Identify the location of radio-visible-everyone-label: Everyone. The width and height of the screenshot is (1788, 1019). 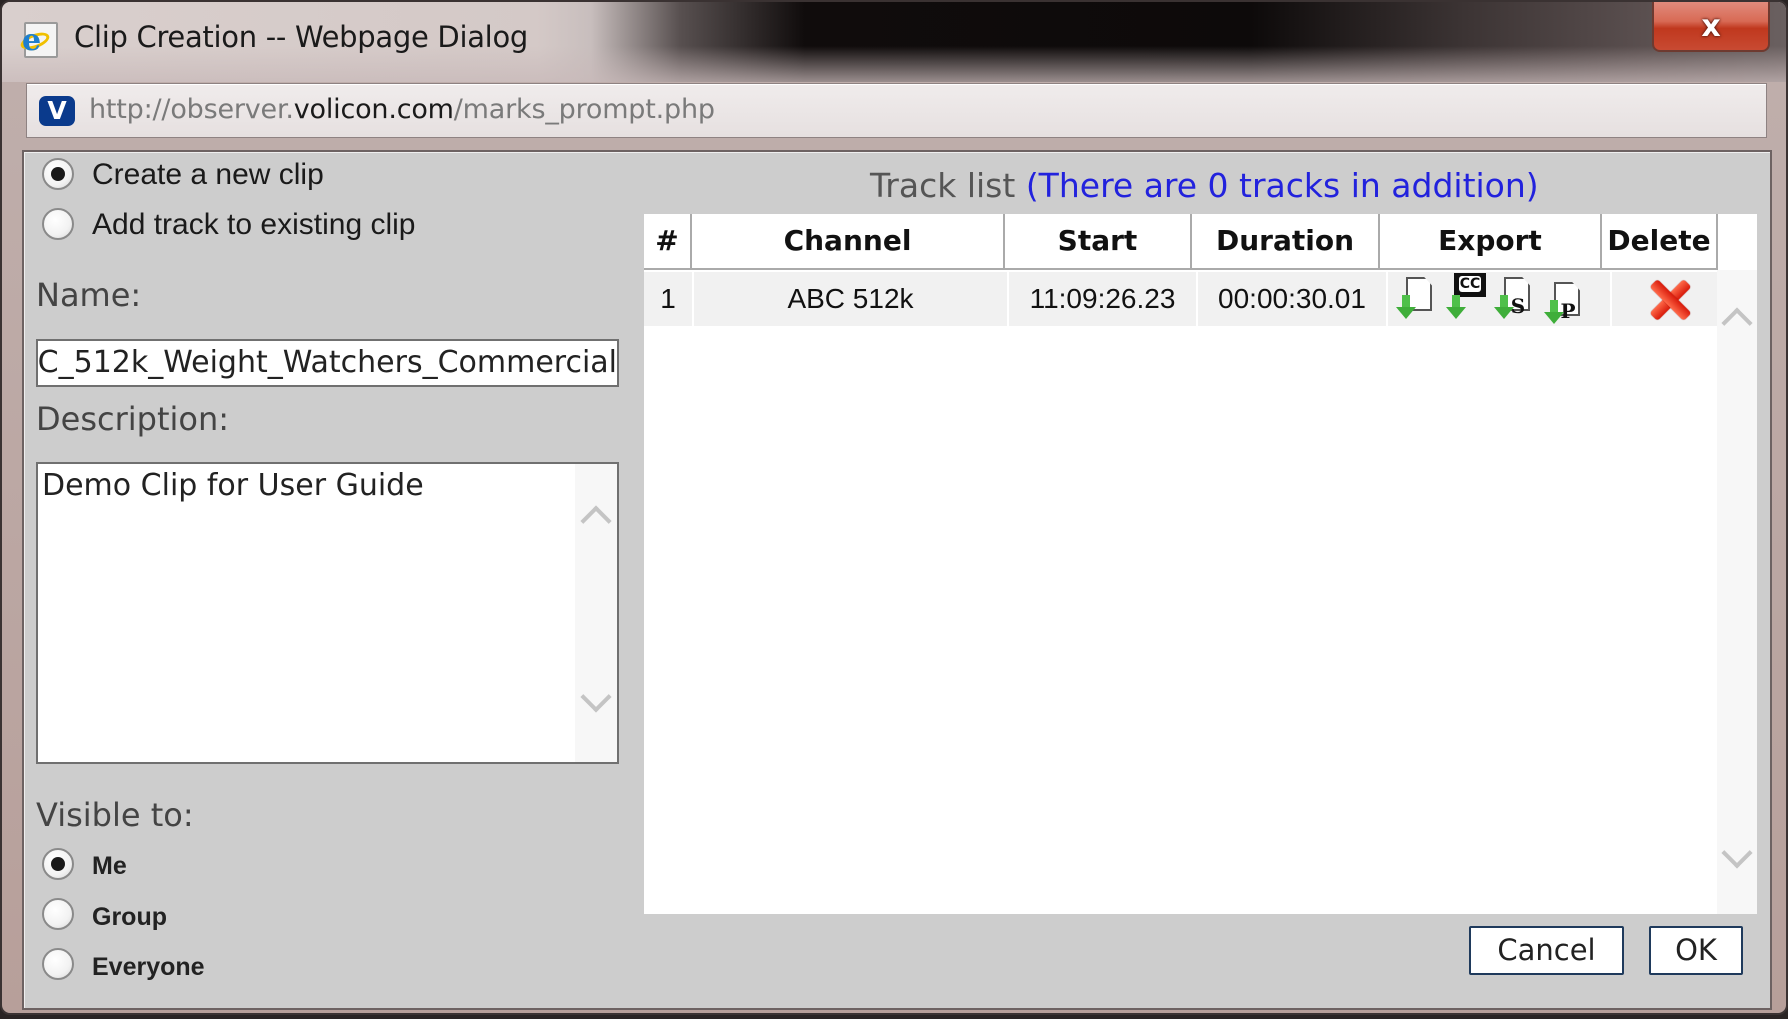
(148, 967).